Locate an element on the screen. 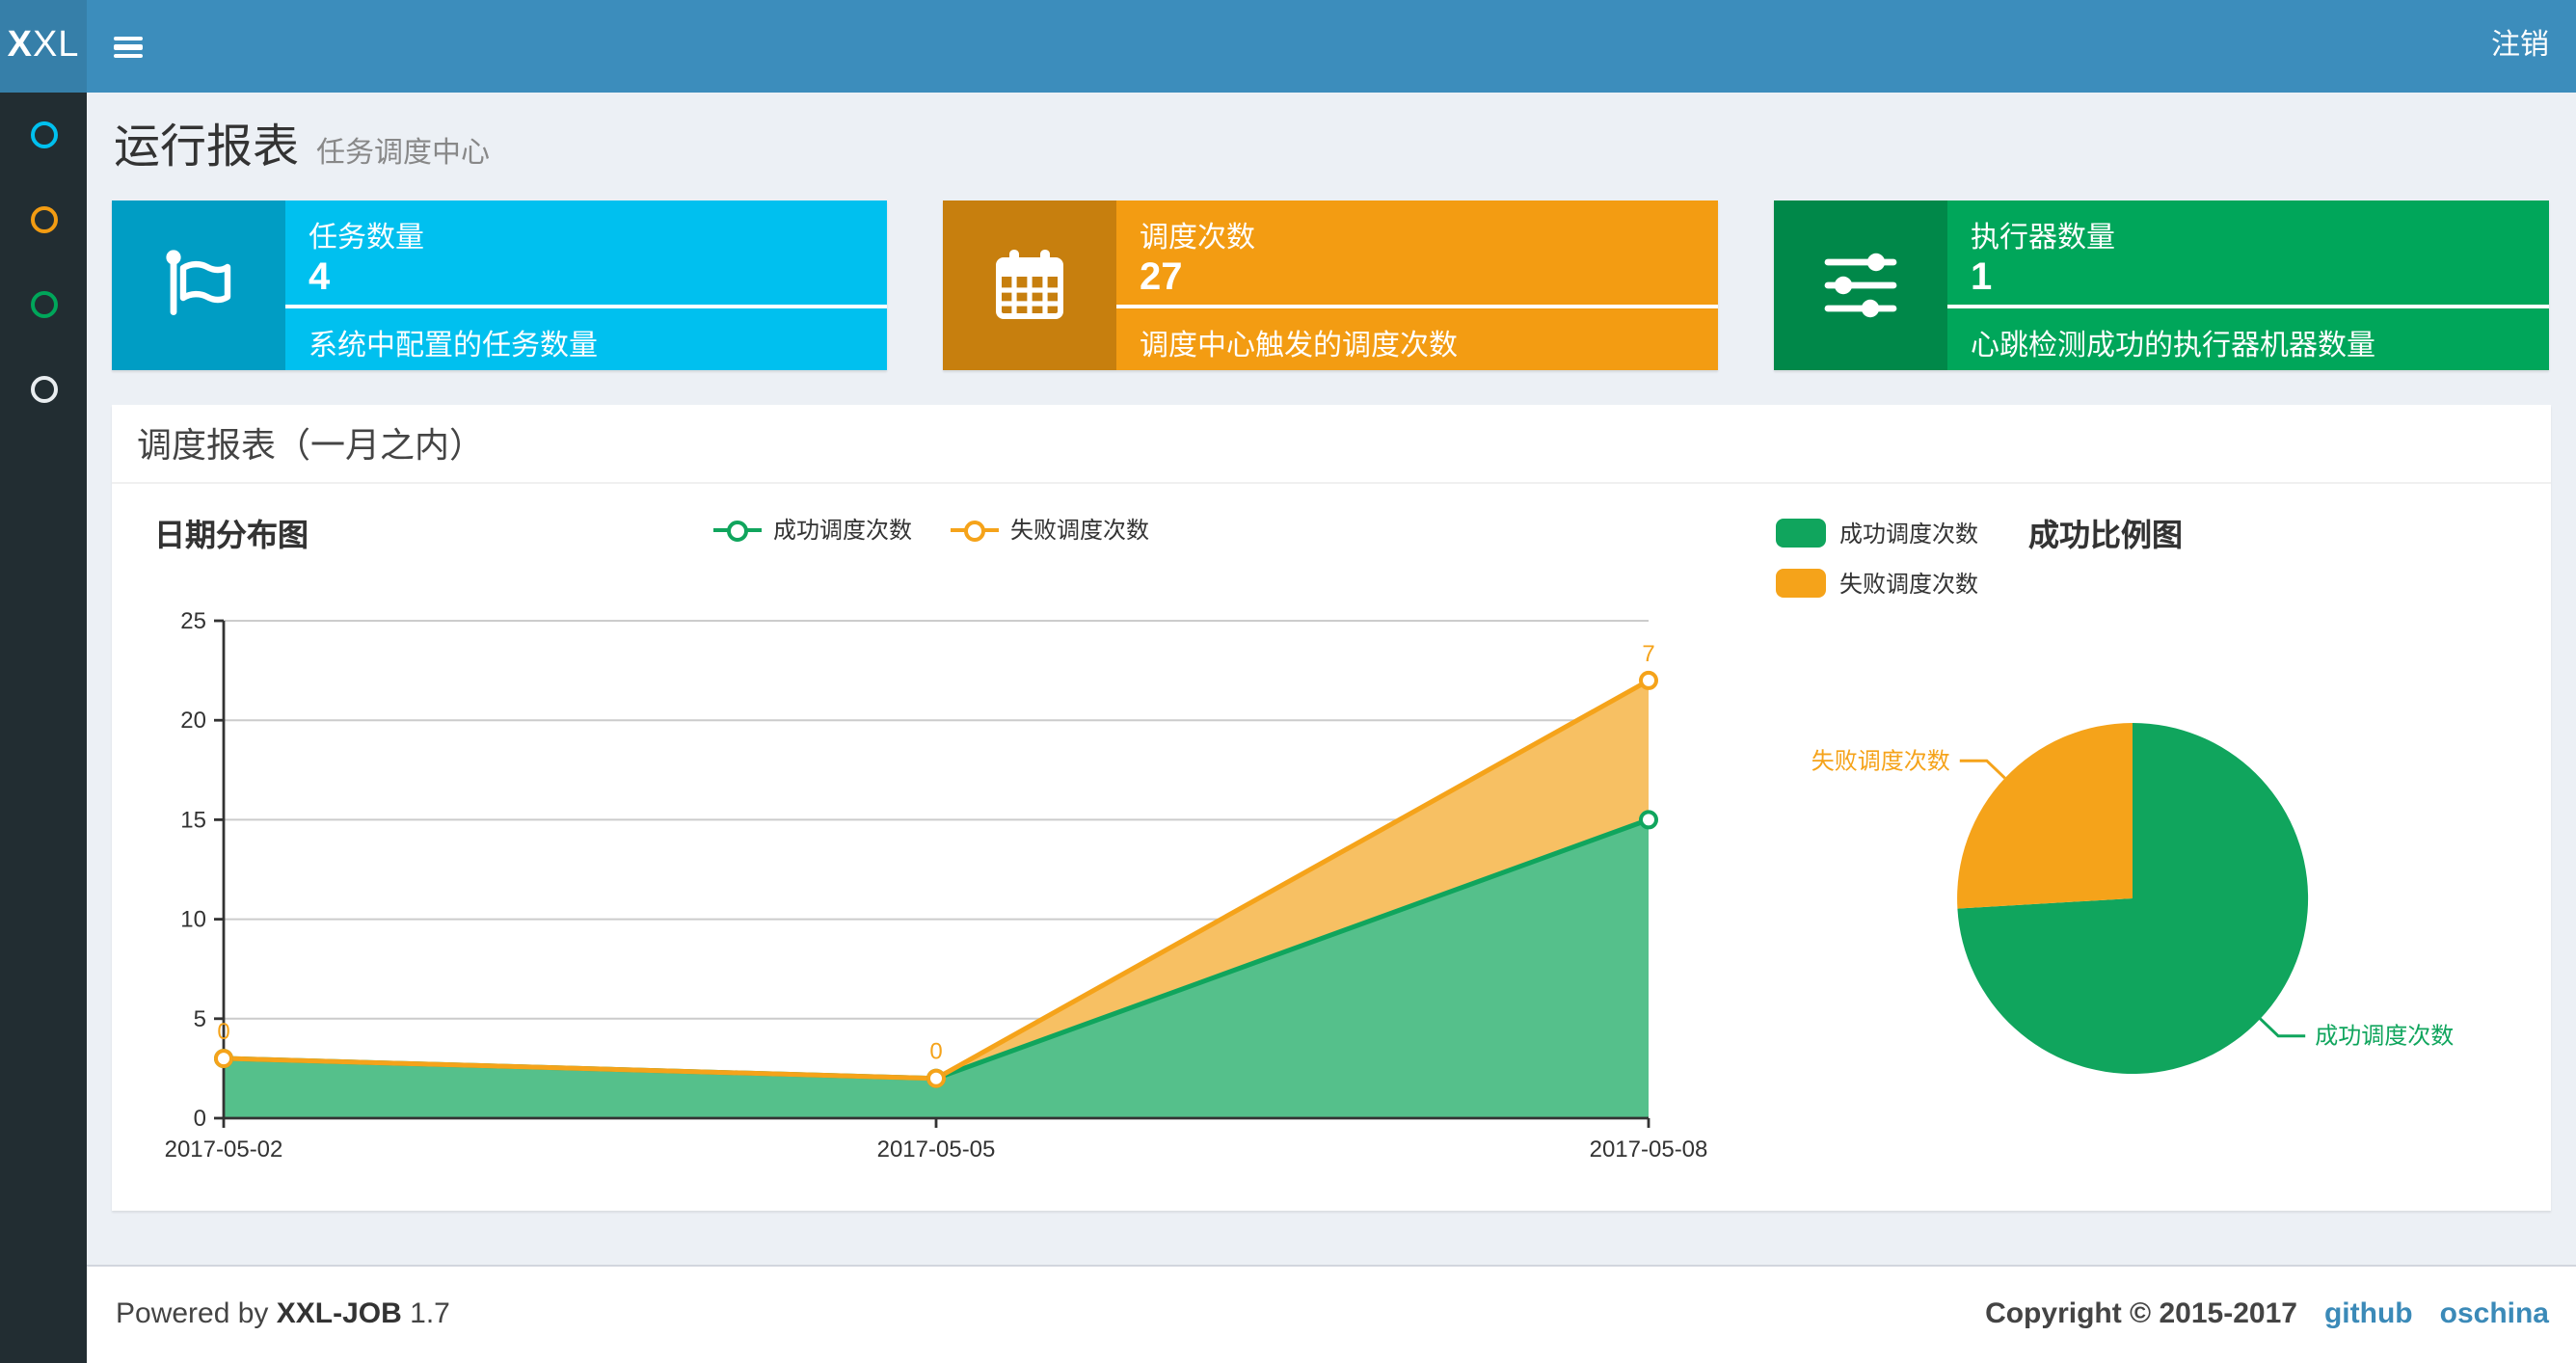  y-tick-label: 15 is located at coordinates (193, 820).